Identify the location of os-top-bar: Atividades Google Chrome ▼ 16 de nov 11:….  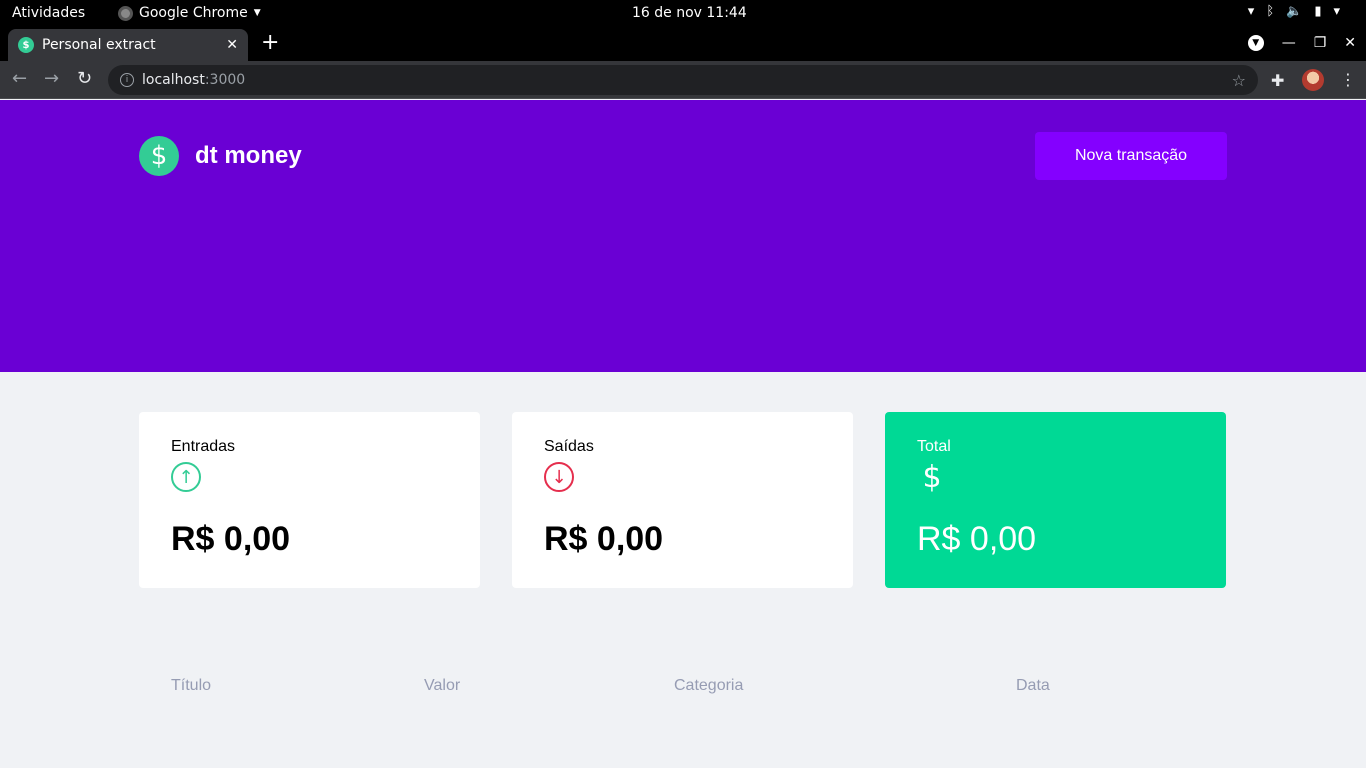
(683, 13).